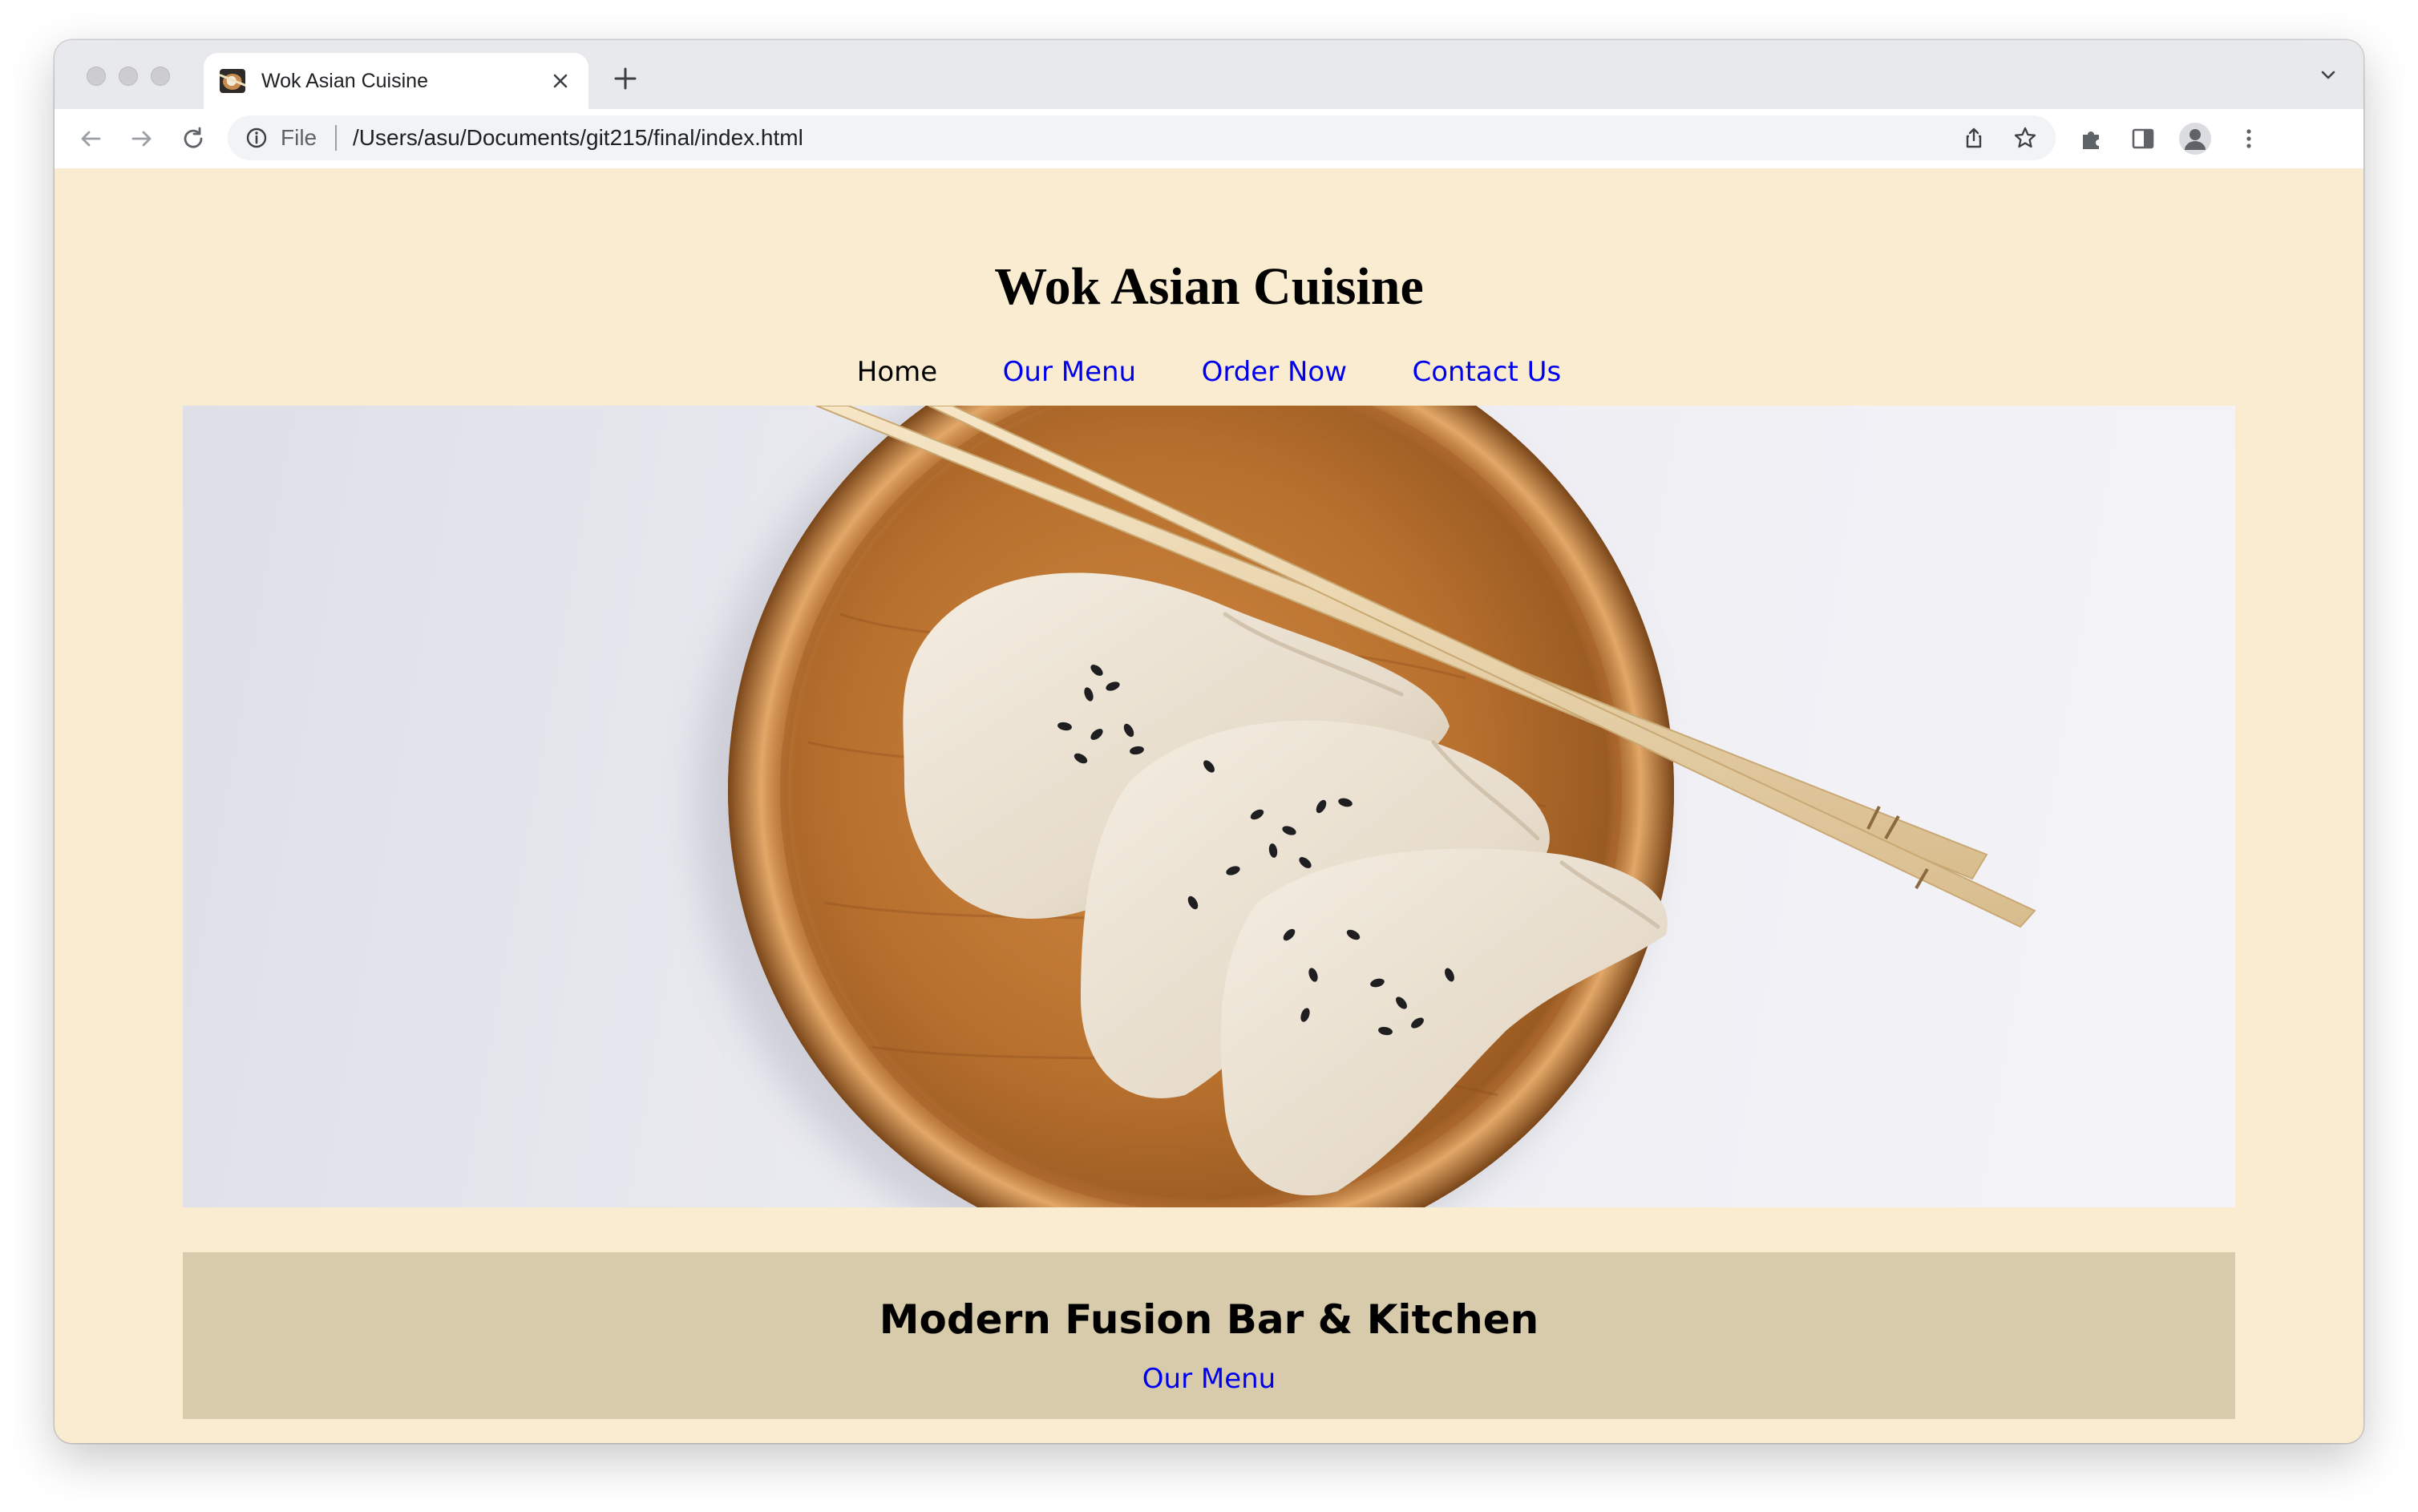 The width and height of the screenshot is (2418, 1512). Describe the element at coordinates (2249, 138) in the screenshot. I see `menu-icon` at that location.